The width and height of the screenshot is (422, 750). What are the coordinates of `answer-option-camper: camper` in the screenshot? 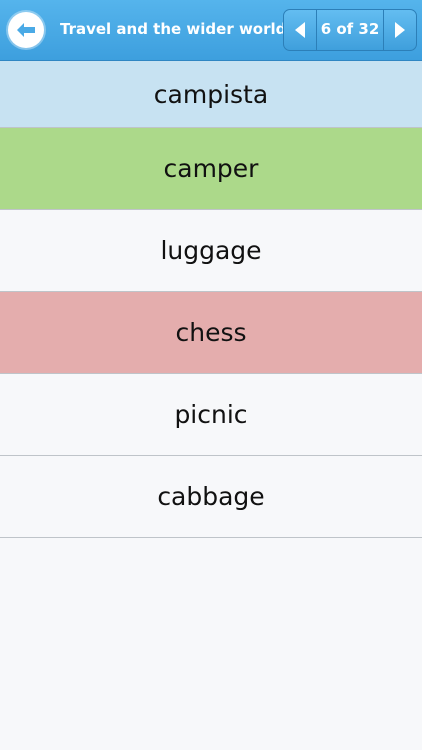 It's located at (211, 169).